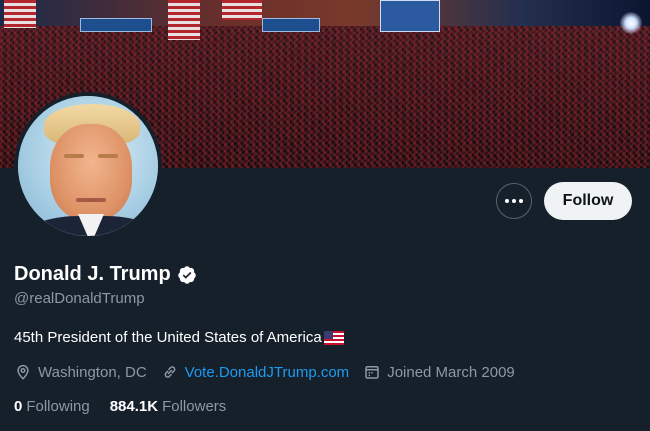 This screenshot has height=431, width=650. Describe the element at coordinates (451, 372) in the screenshot. I see `joined-text: Joined March 2009` at that location.